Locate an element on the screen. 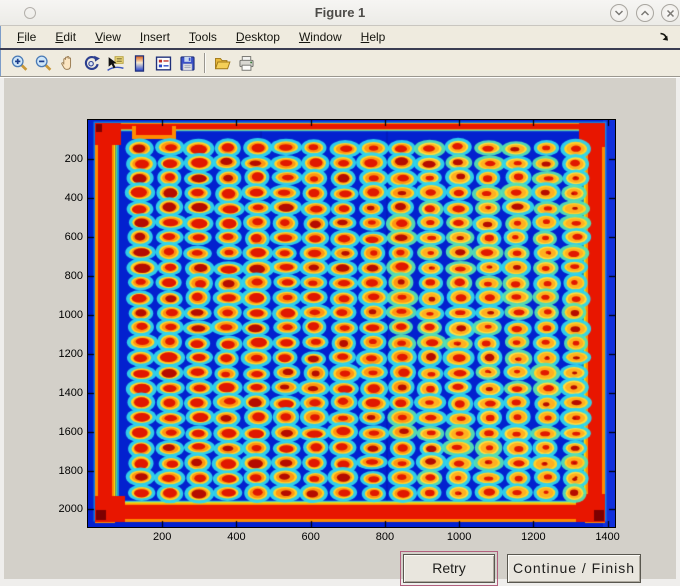  y-tick-label: 1800 is located at coordinates (70, 470).